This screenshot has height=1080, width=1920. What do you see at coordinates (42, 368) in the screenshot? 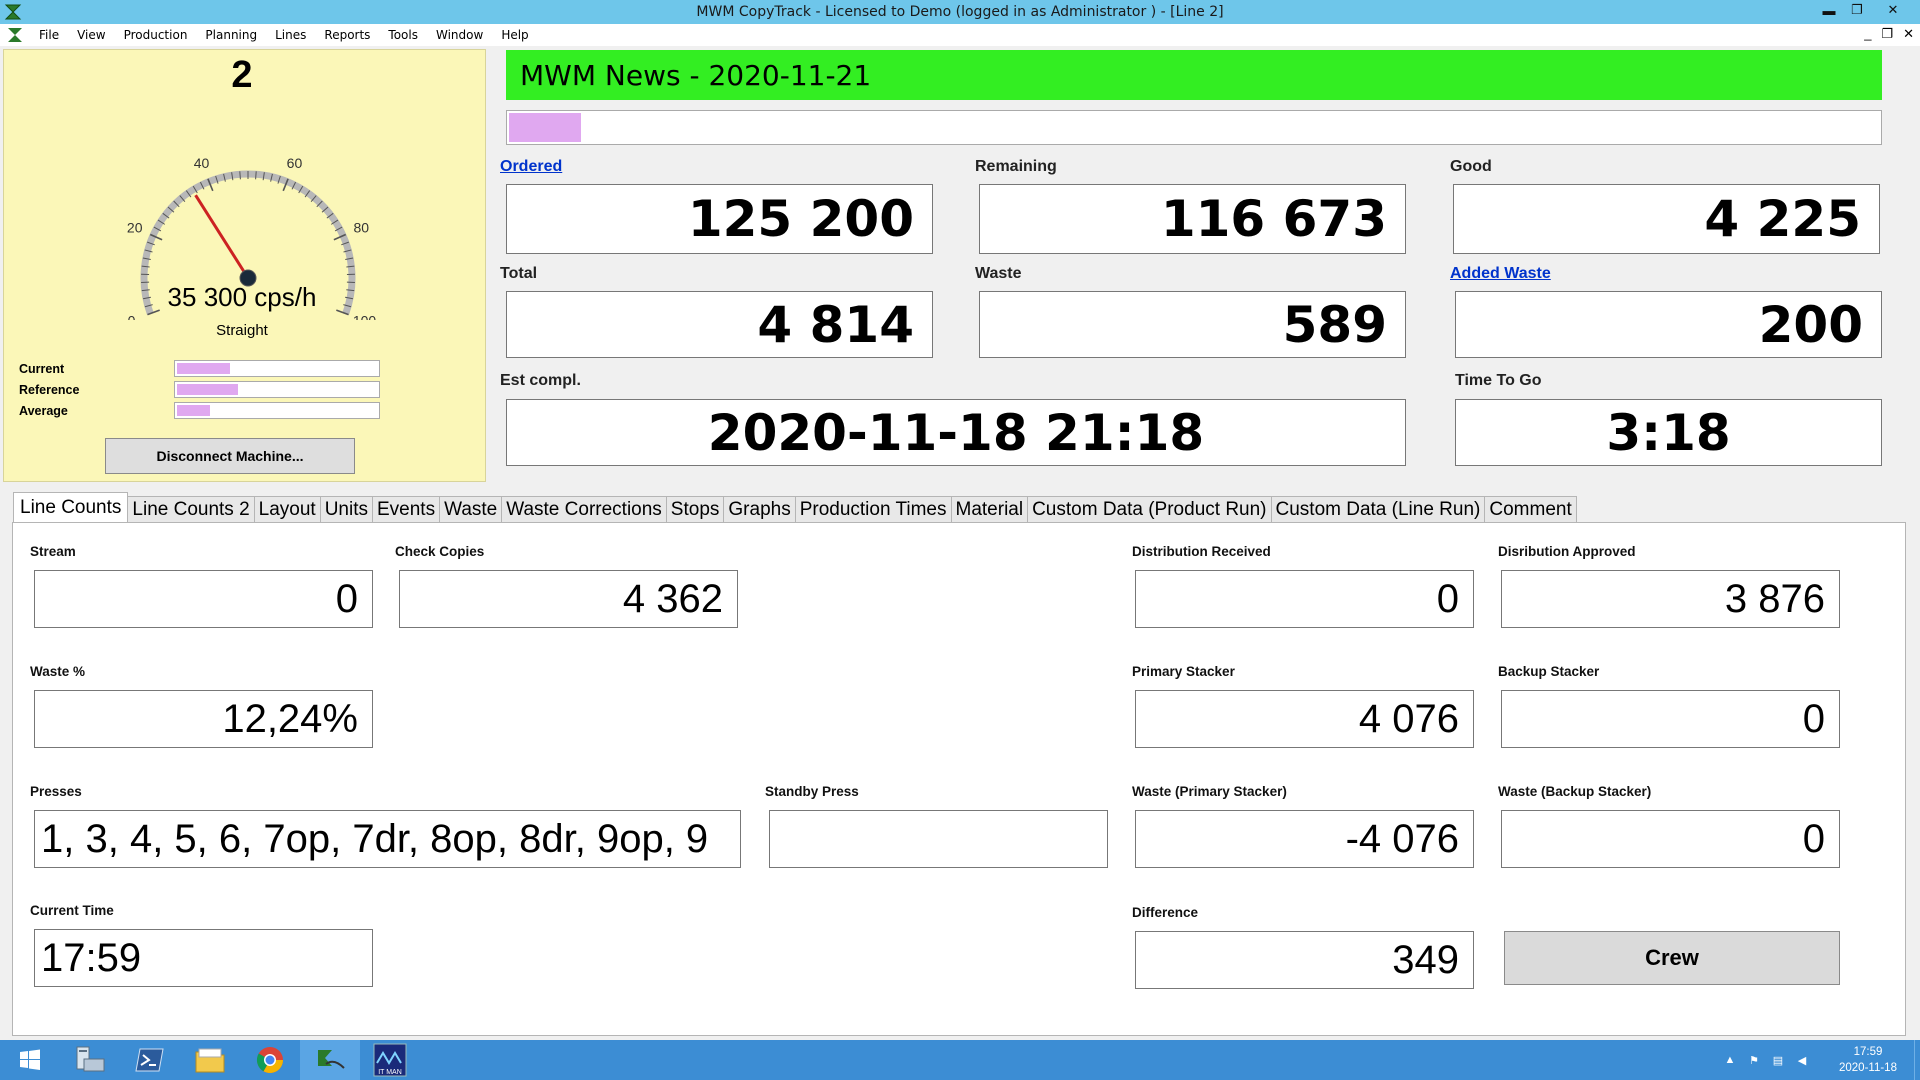
I see `current-label: Current` at bounding box center [42, 368].